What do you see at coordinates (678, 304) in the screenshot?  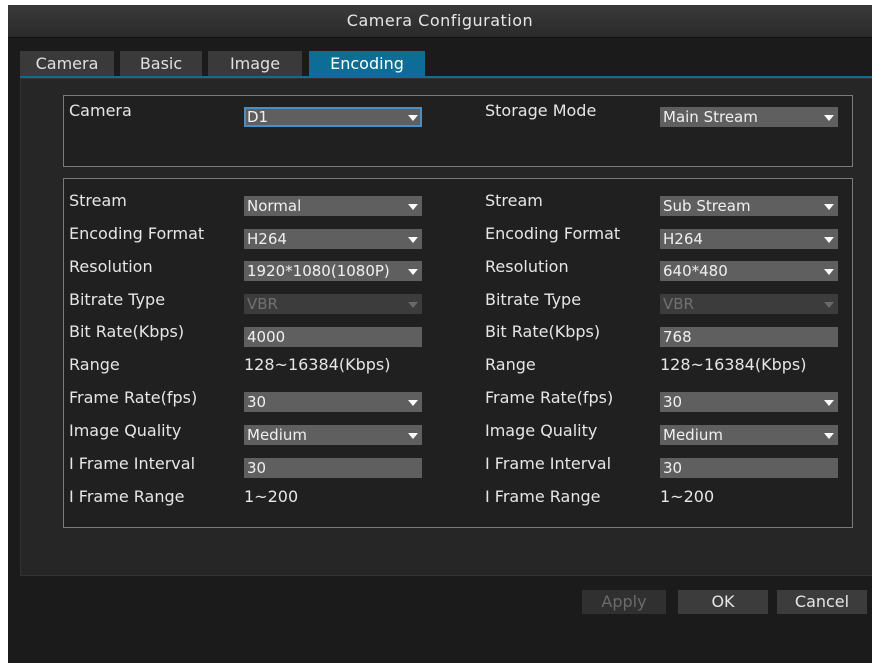 I see `sub-bitrate-type-value: VBR` at bounding box center [678, 304].